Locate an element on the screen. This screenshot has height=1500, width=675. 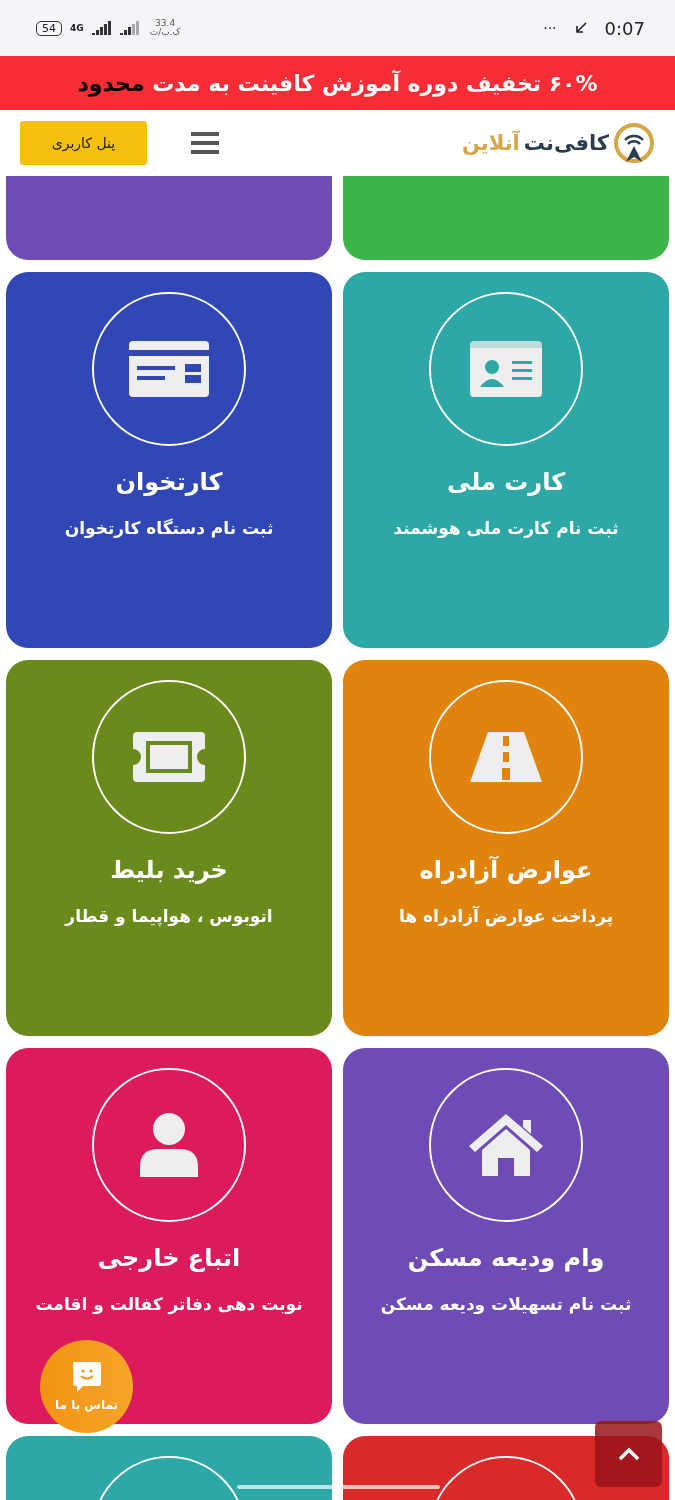
more-indicator: ··· is located at coordinates (550, 28).